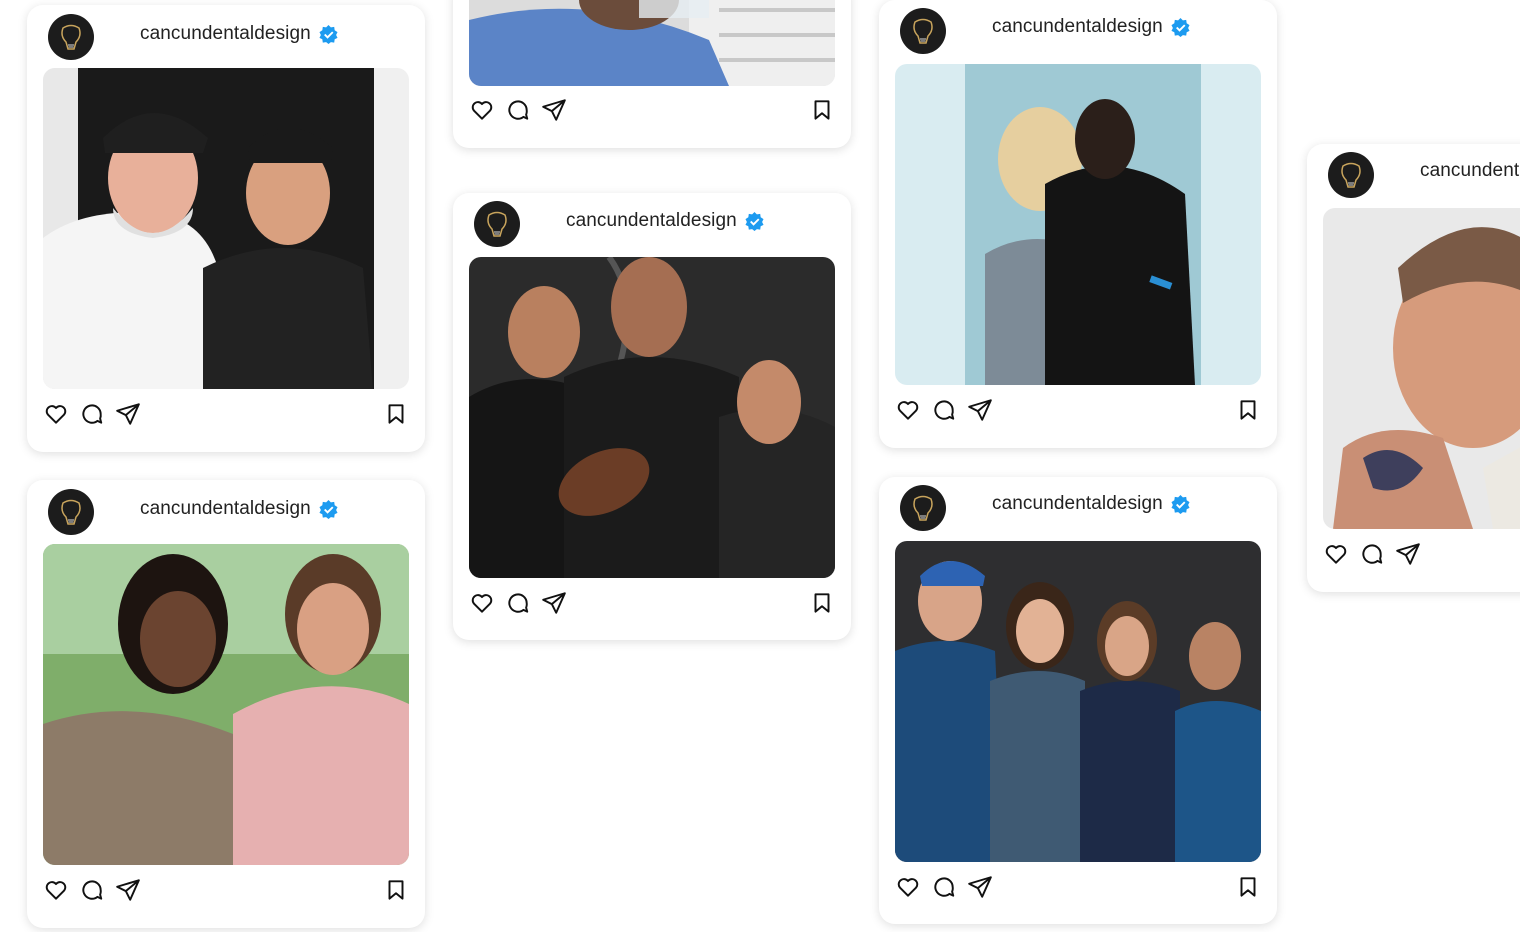 The height and width of the screenshot is (932, 1520). Describe the element at coordinates (1469, 171) in the screenshot. I see `username: cancundent` at that location.